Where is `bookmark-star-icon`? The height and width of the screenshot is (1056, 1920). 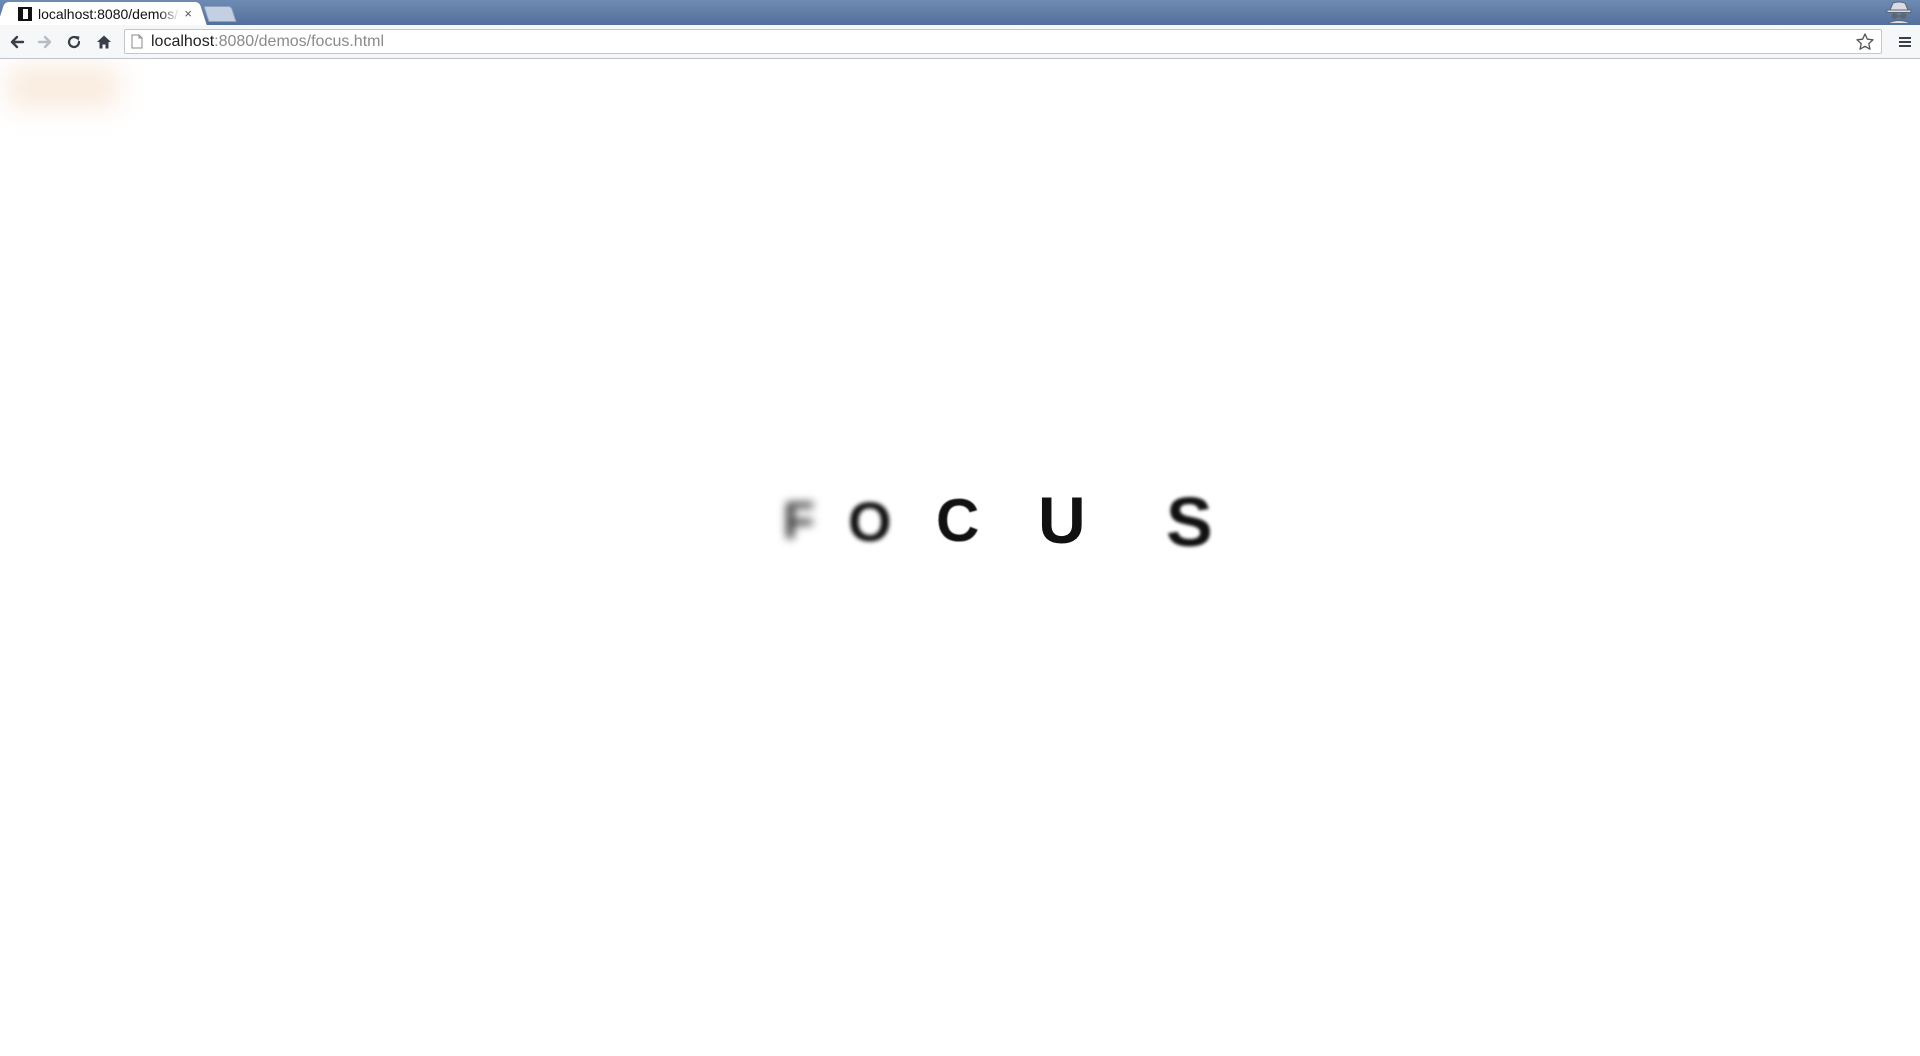
bookmark-star-icon is located at coordinates (1865, 42).